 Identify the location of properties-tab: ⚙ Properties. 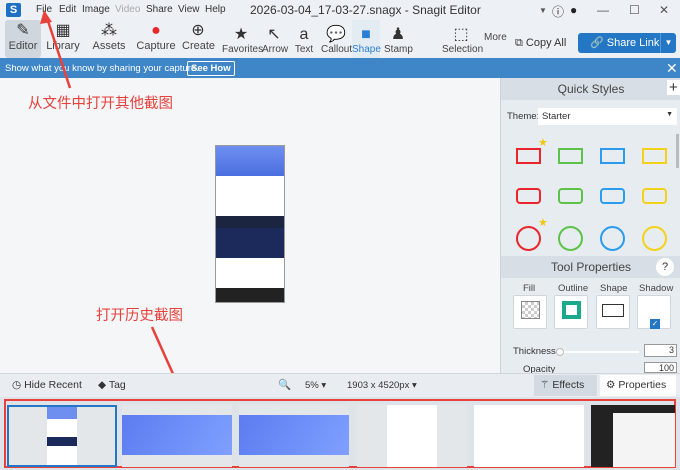
(638, 385).